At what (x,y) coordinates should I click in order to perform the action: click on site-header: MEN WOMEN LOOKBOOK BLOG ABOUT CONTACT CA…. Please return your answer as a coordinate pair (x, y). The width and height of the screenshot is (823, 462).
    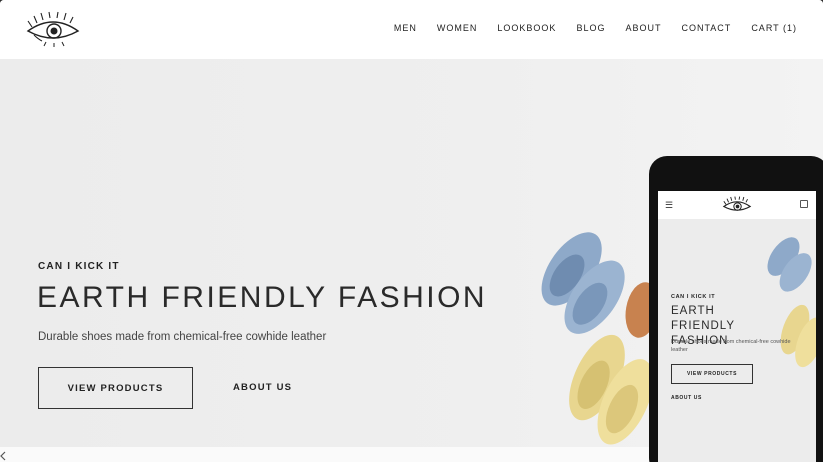
    Looking at the image, I should click on (411, 29).